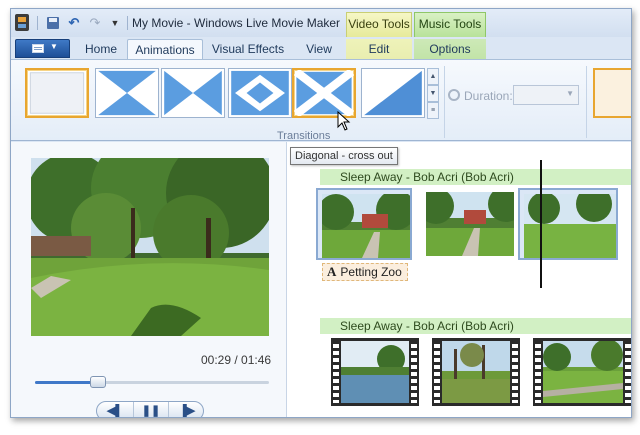 The height and width of the screenshot is (435, 640). I want to click on caption-text: Petting Zoo, so click(371, 272).